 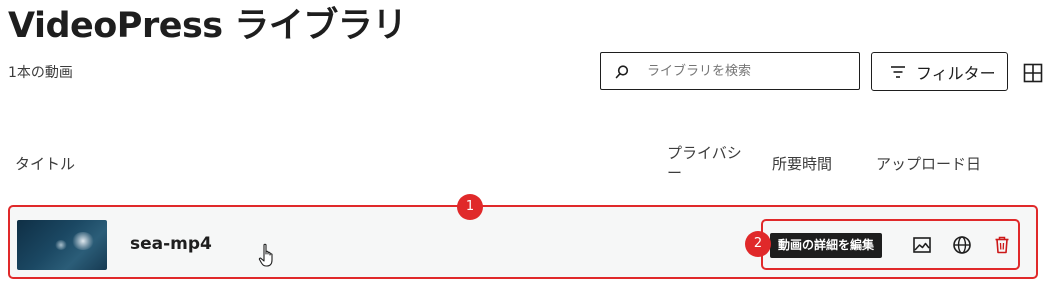 What do you see at coordinates (470, 207) in the screenshot?
I see `annotation-marker-1: 1` at bounding box center [470, 207].